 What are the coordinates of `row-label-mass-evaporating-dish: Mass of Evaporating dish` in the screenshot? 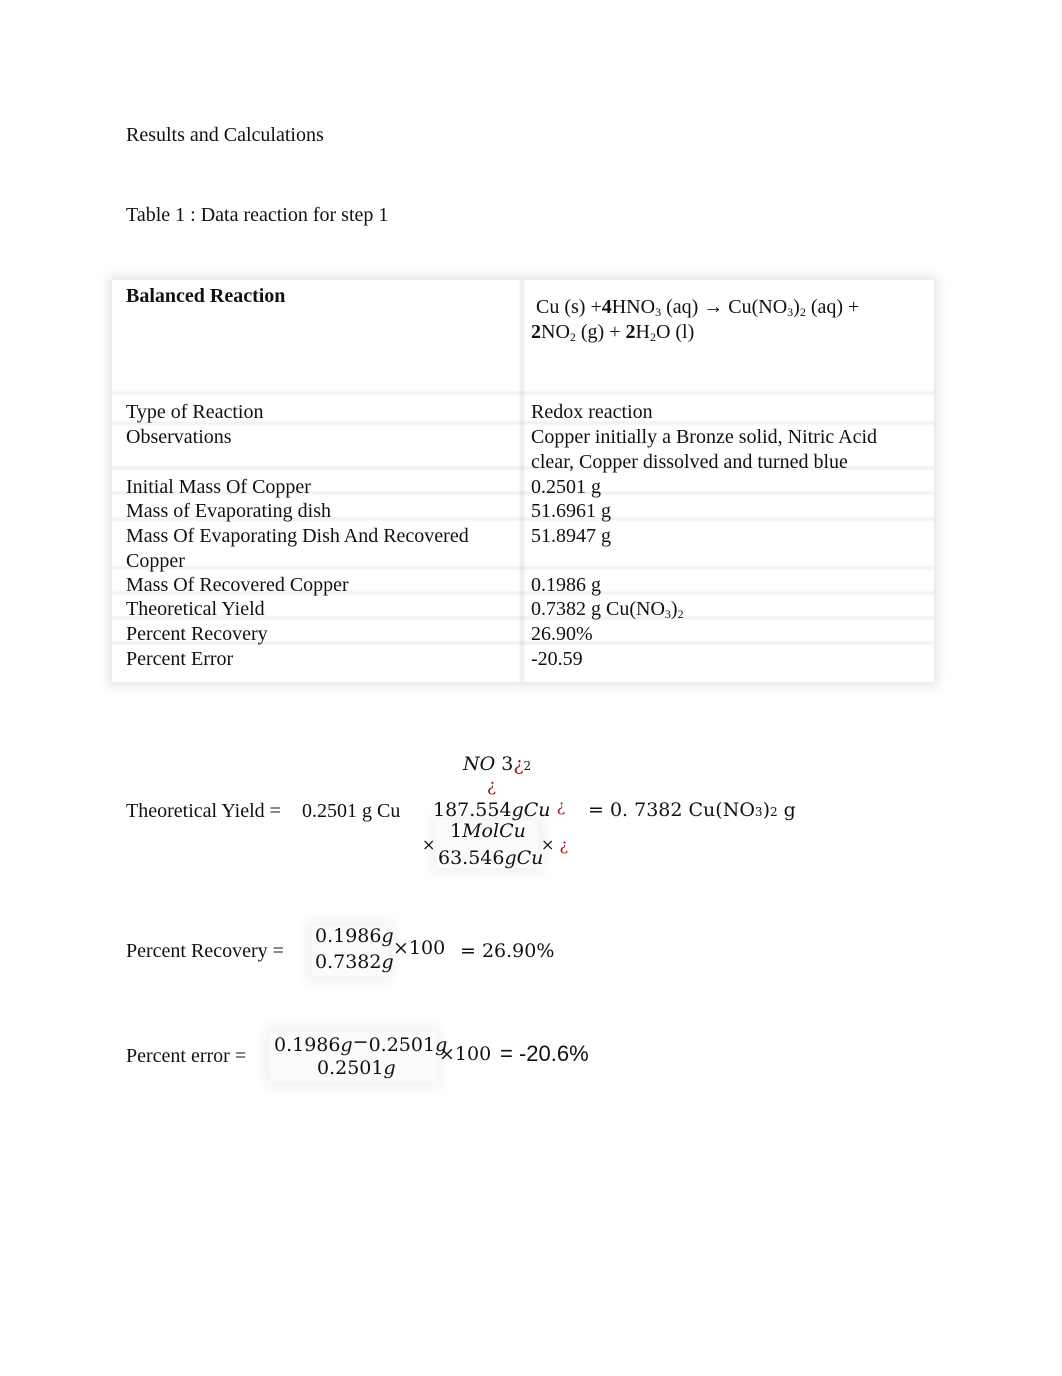 It's located at (228, 511).